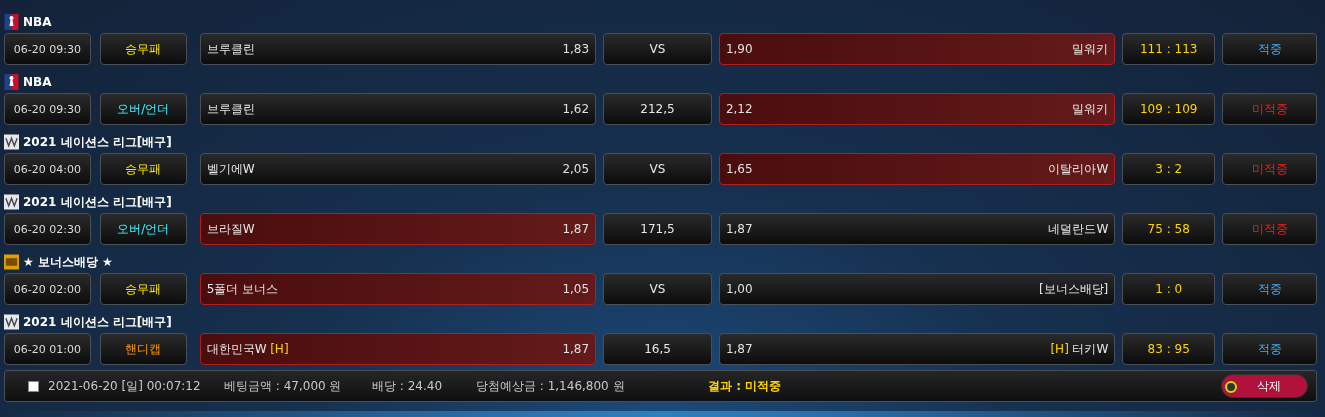 Image resolution: width=1325 pixels, height=417 pixels. What do you see at coordinates (1169, 349) in the screenshot?
I see `final-score: 83 : 95` at bounding box center [1169, 349].